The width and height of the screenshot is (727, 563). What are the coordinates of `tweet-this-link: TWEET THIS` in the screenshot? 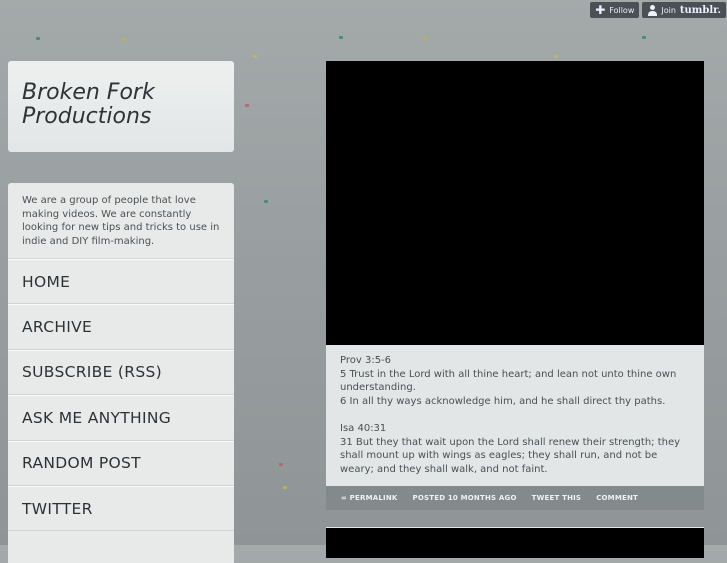 It's located at (557, 498).